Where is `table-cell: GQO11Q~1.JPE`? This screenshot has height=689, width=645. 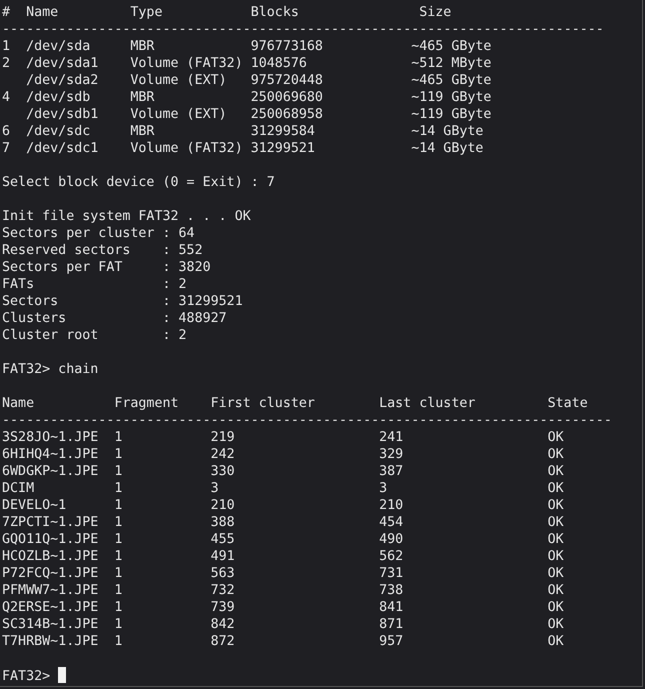
table-cell: GQO11Q~1.JPE is located at coordinates (50, 539).